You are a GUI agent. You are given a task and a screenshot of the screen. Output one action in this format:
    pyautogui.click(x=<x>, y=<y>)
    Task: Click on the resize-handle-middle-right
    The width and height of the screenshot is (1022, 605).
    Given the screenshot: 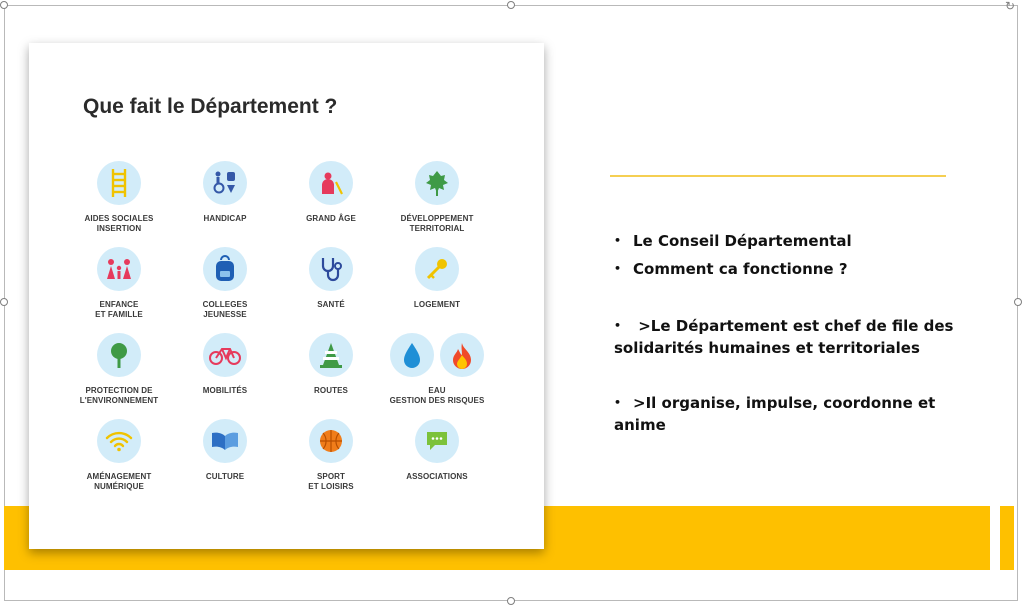 What is the action you would take?
    pyautogui.click(x=1018, y=302)
    